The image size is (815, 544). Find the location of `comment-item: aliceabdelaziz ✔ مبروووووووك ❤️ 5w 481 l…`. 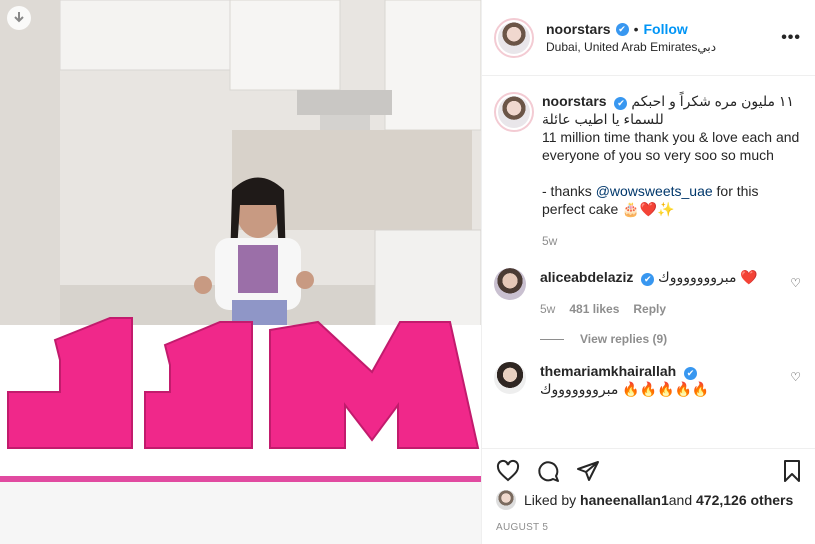

comment-item: aliceabdelaziz ✔ مبروووووووك ❤️ 5w 481 l… is located at coordinates (647, 293).